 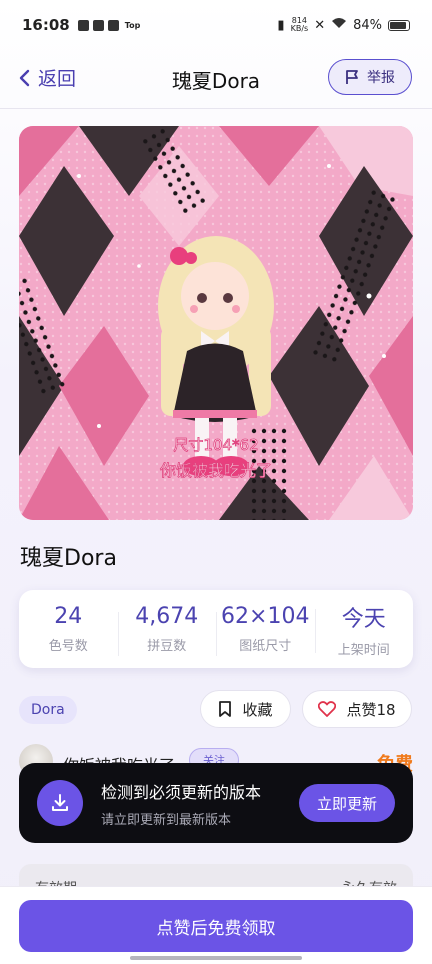 What do you see at coordinates (381, 78) in the screenshot?
I see `report-label: 举报` at bounding box center [381, 78].